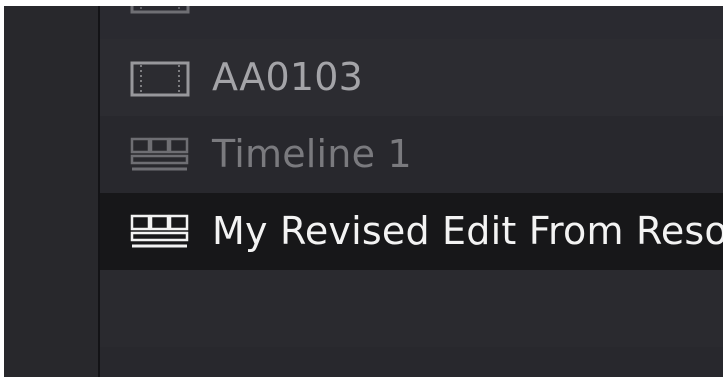 Image resolution: width=723 pixels, height=381 pixels. Describe the element at coordinates (467, 231) in the screenshot. I see `timeline-label: My Revised Edit From Reso` at that location.